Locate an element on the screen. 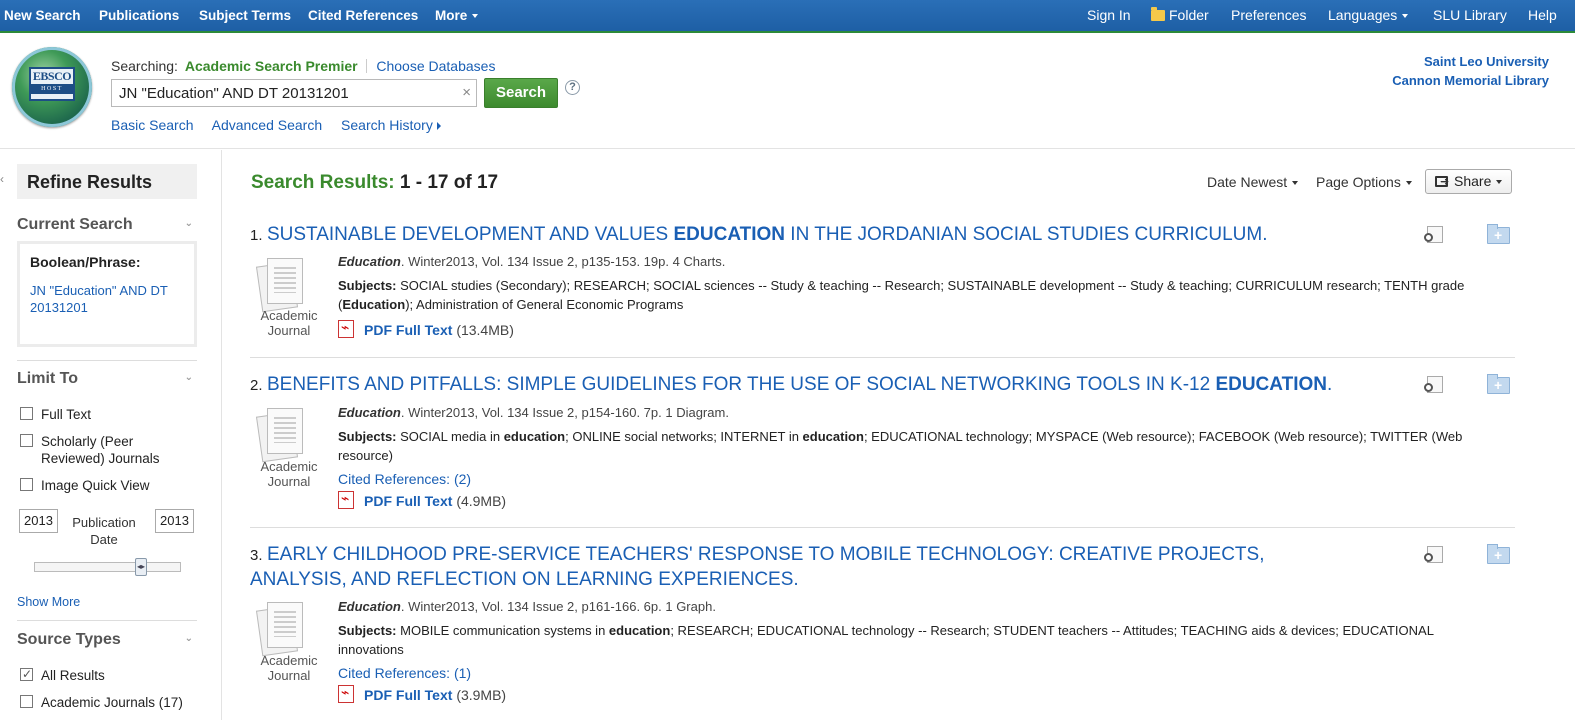 The width and height of the screenshot is (1575, 722). limit-scholarly: Scholarly (Peer Reviewed) Journals is located at coordinates (100, 450).